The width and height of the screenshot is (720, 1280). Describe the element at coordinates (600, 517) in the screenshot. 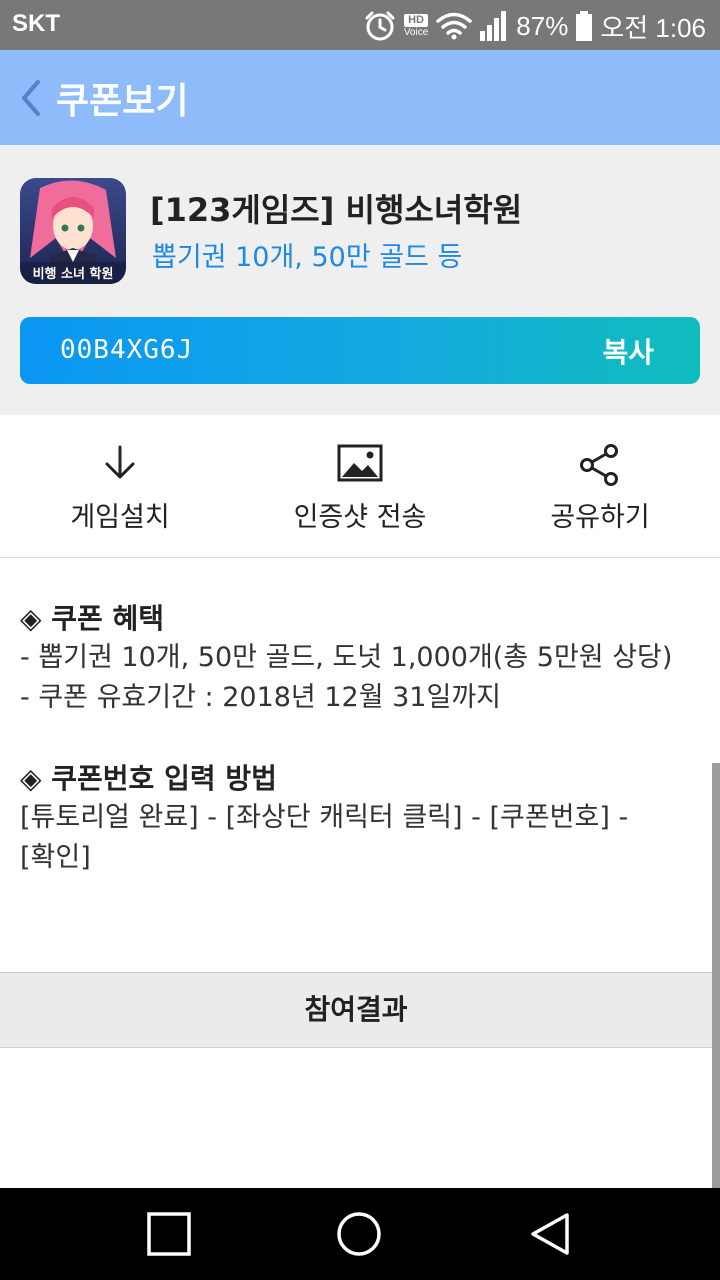

I see `share-label: 공유하기` at that location.